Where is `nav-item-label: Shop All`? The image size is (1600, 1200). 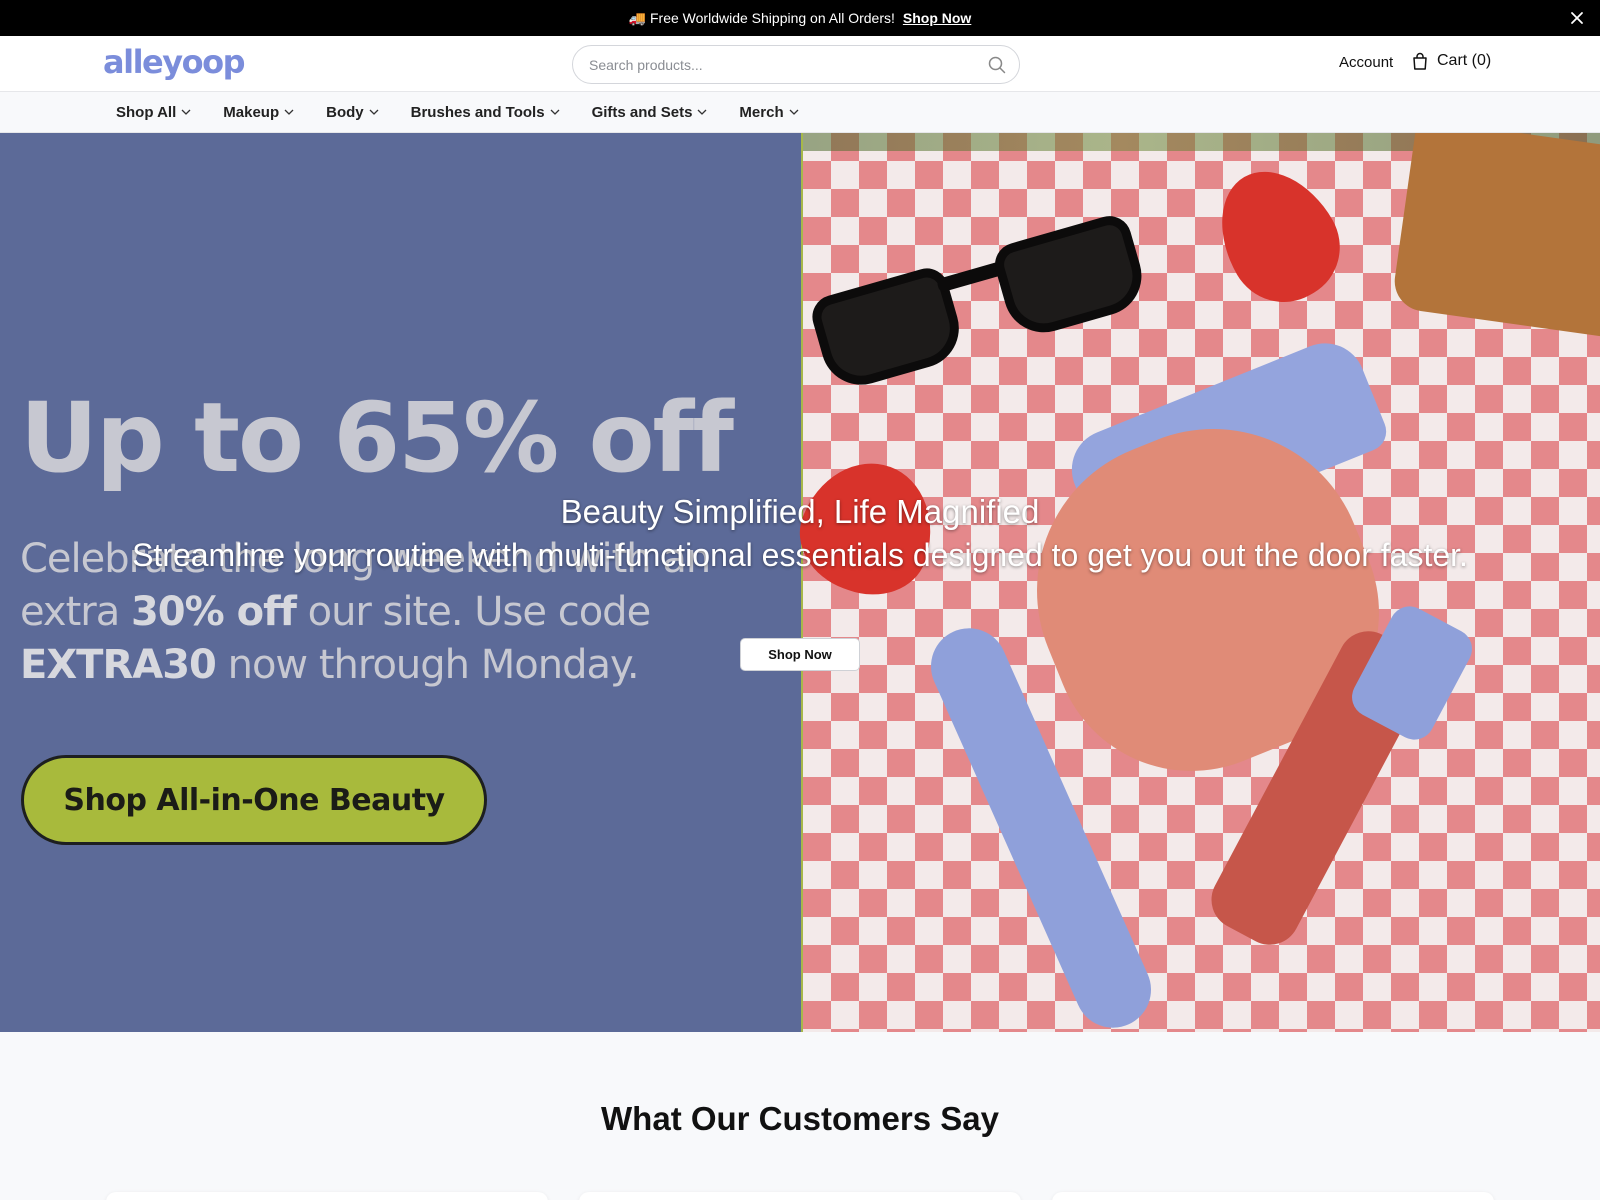
nav-item-label: Shop All is located at coordinates (146, 112).